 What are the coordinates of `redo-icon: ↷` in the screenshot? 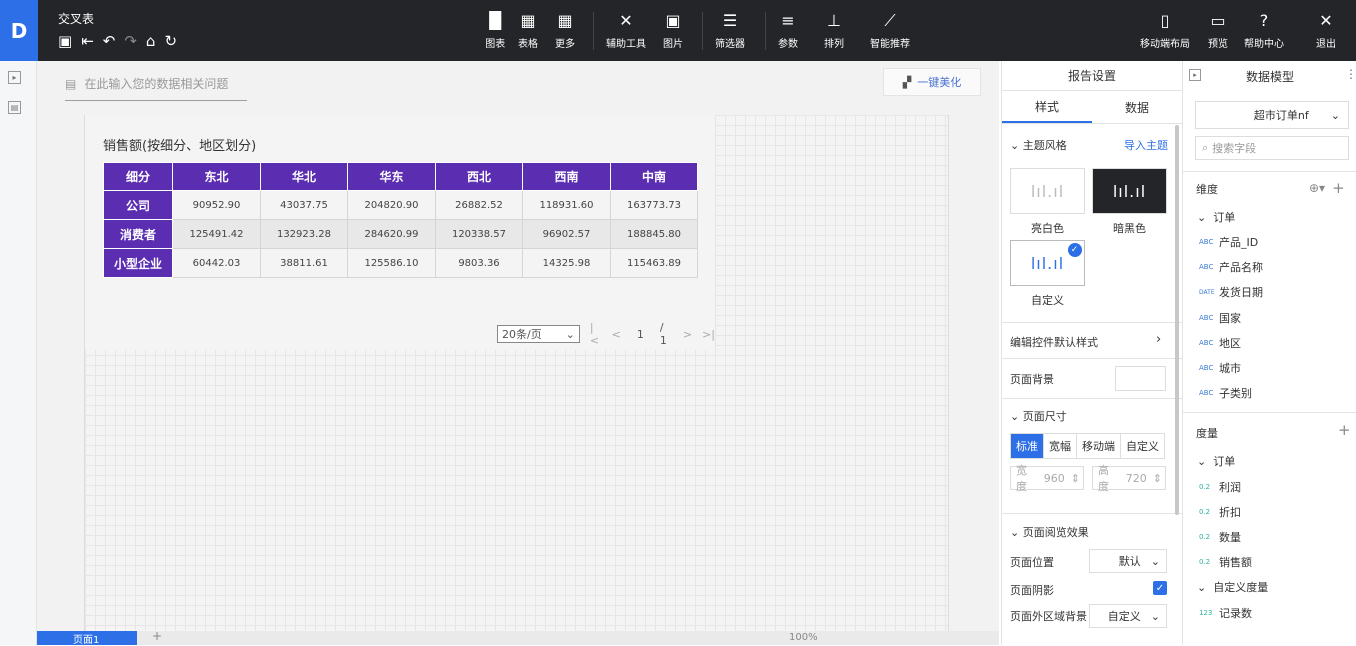 It's located at (130, 41).